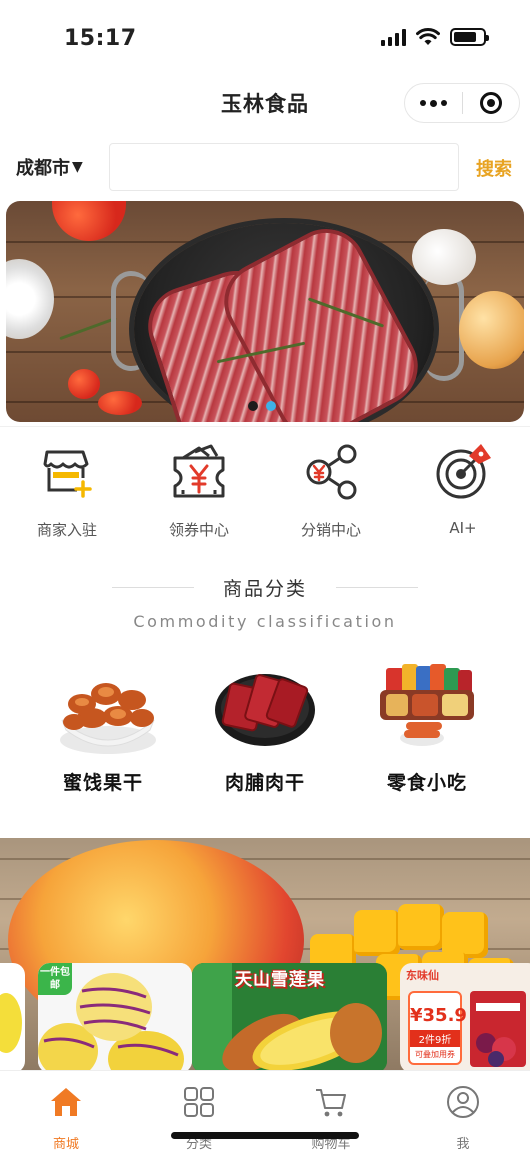 The width and height of the screenshot is (530, 1150). I want to click on entry-merchant-join: 商家入驻, so click(67, 491).